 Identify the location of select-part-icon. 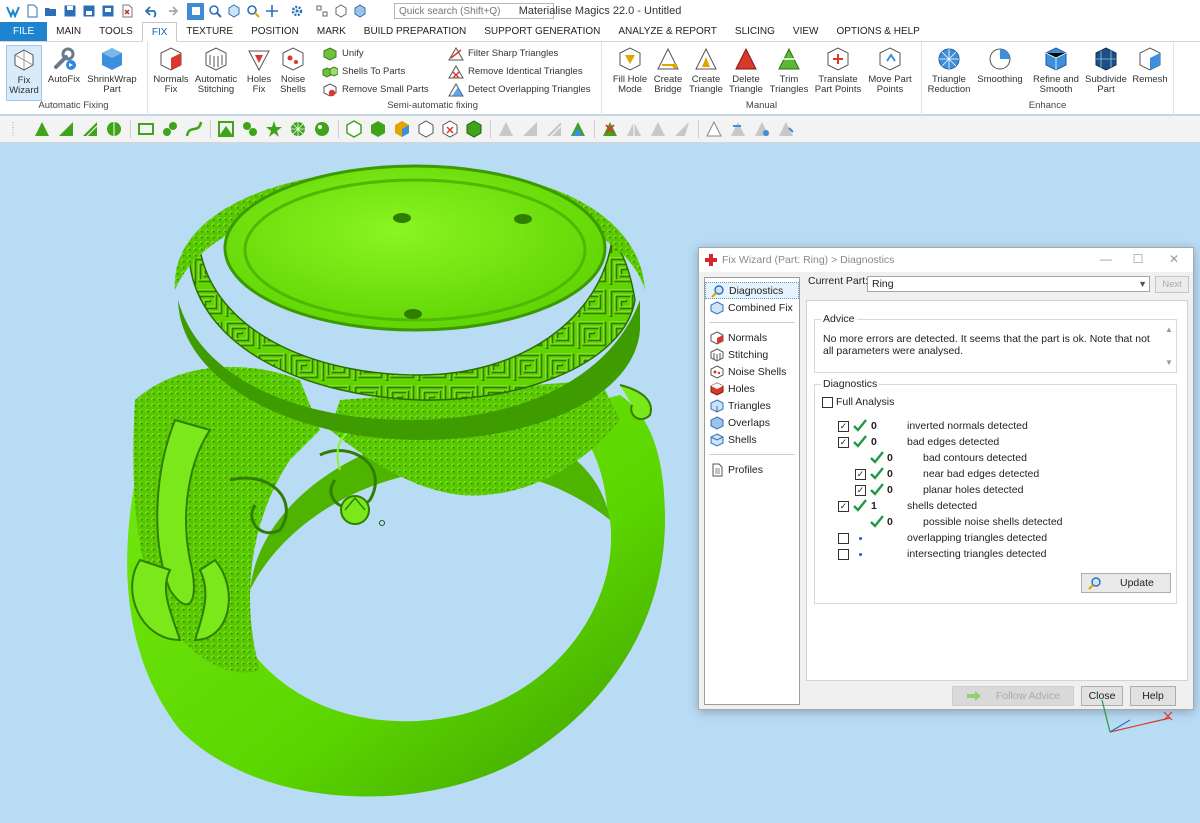
(195, 11).